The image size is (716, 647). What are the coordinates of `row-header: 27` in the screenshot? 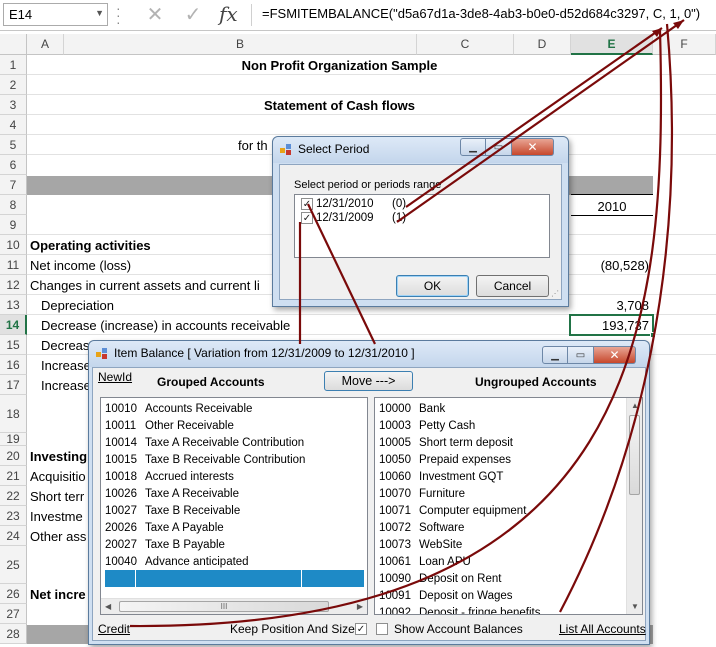 It's located at (13, 614).